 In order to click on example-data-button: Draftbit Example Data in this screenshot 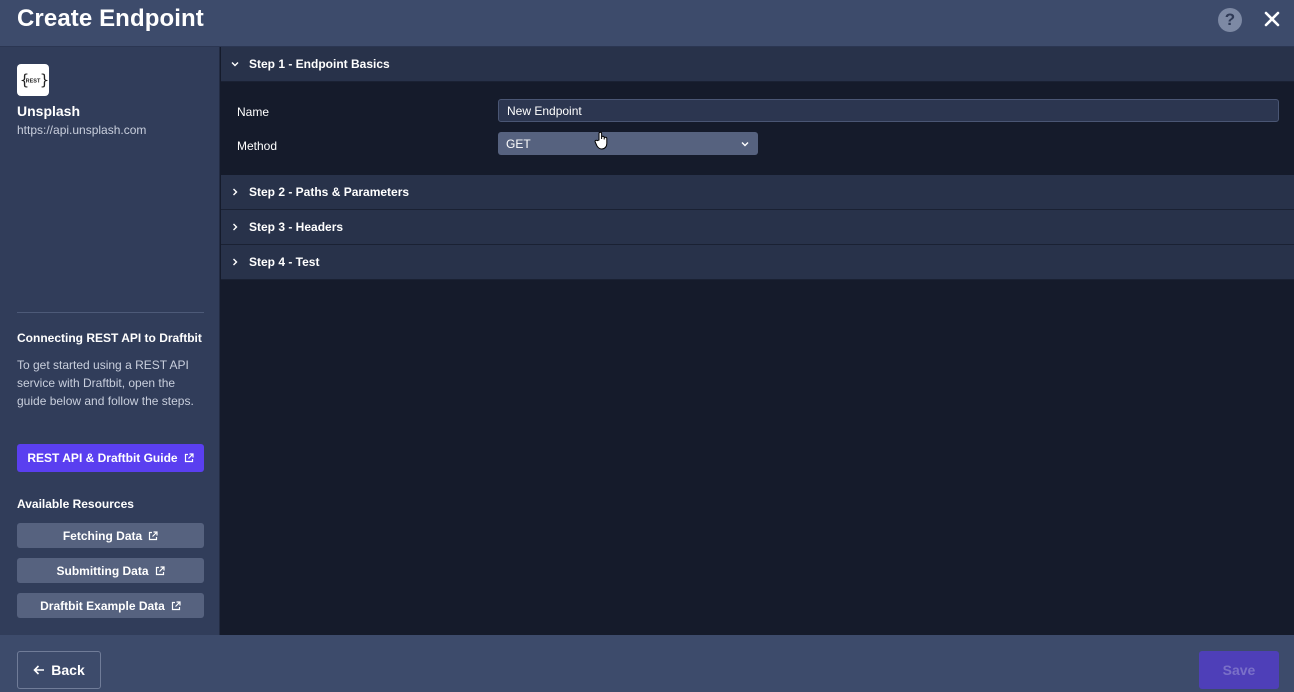, I will do `click(110, 605)`.